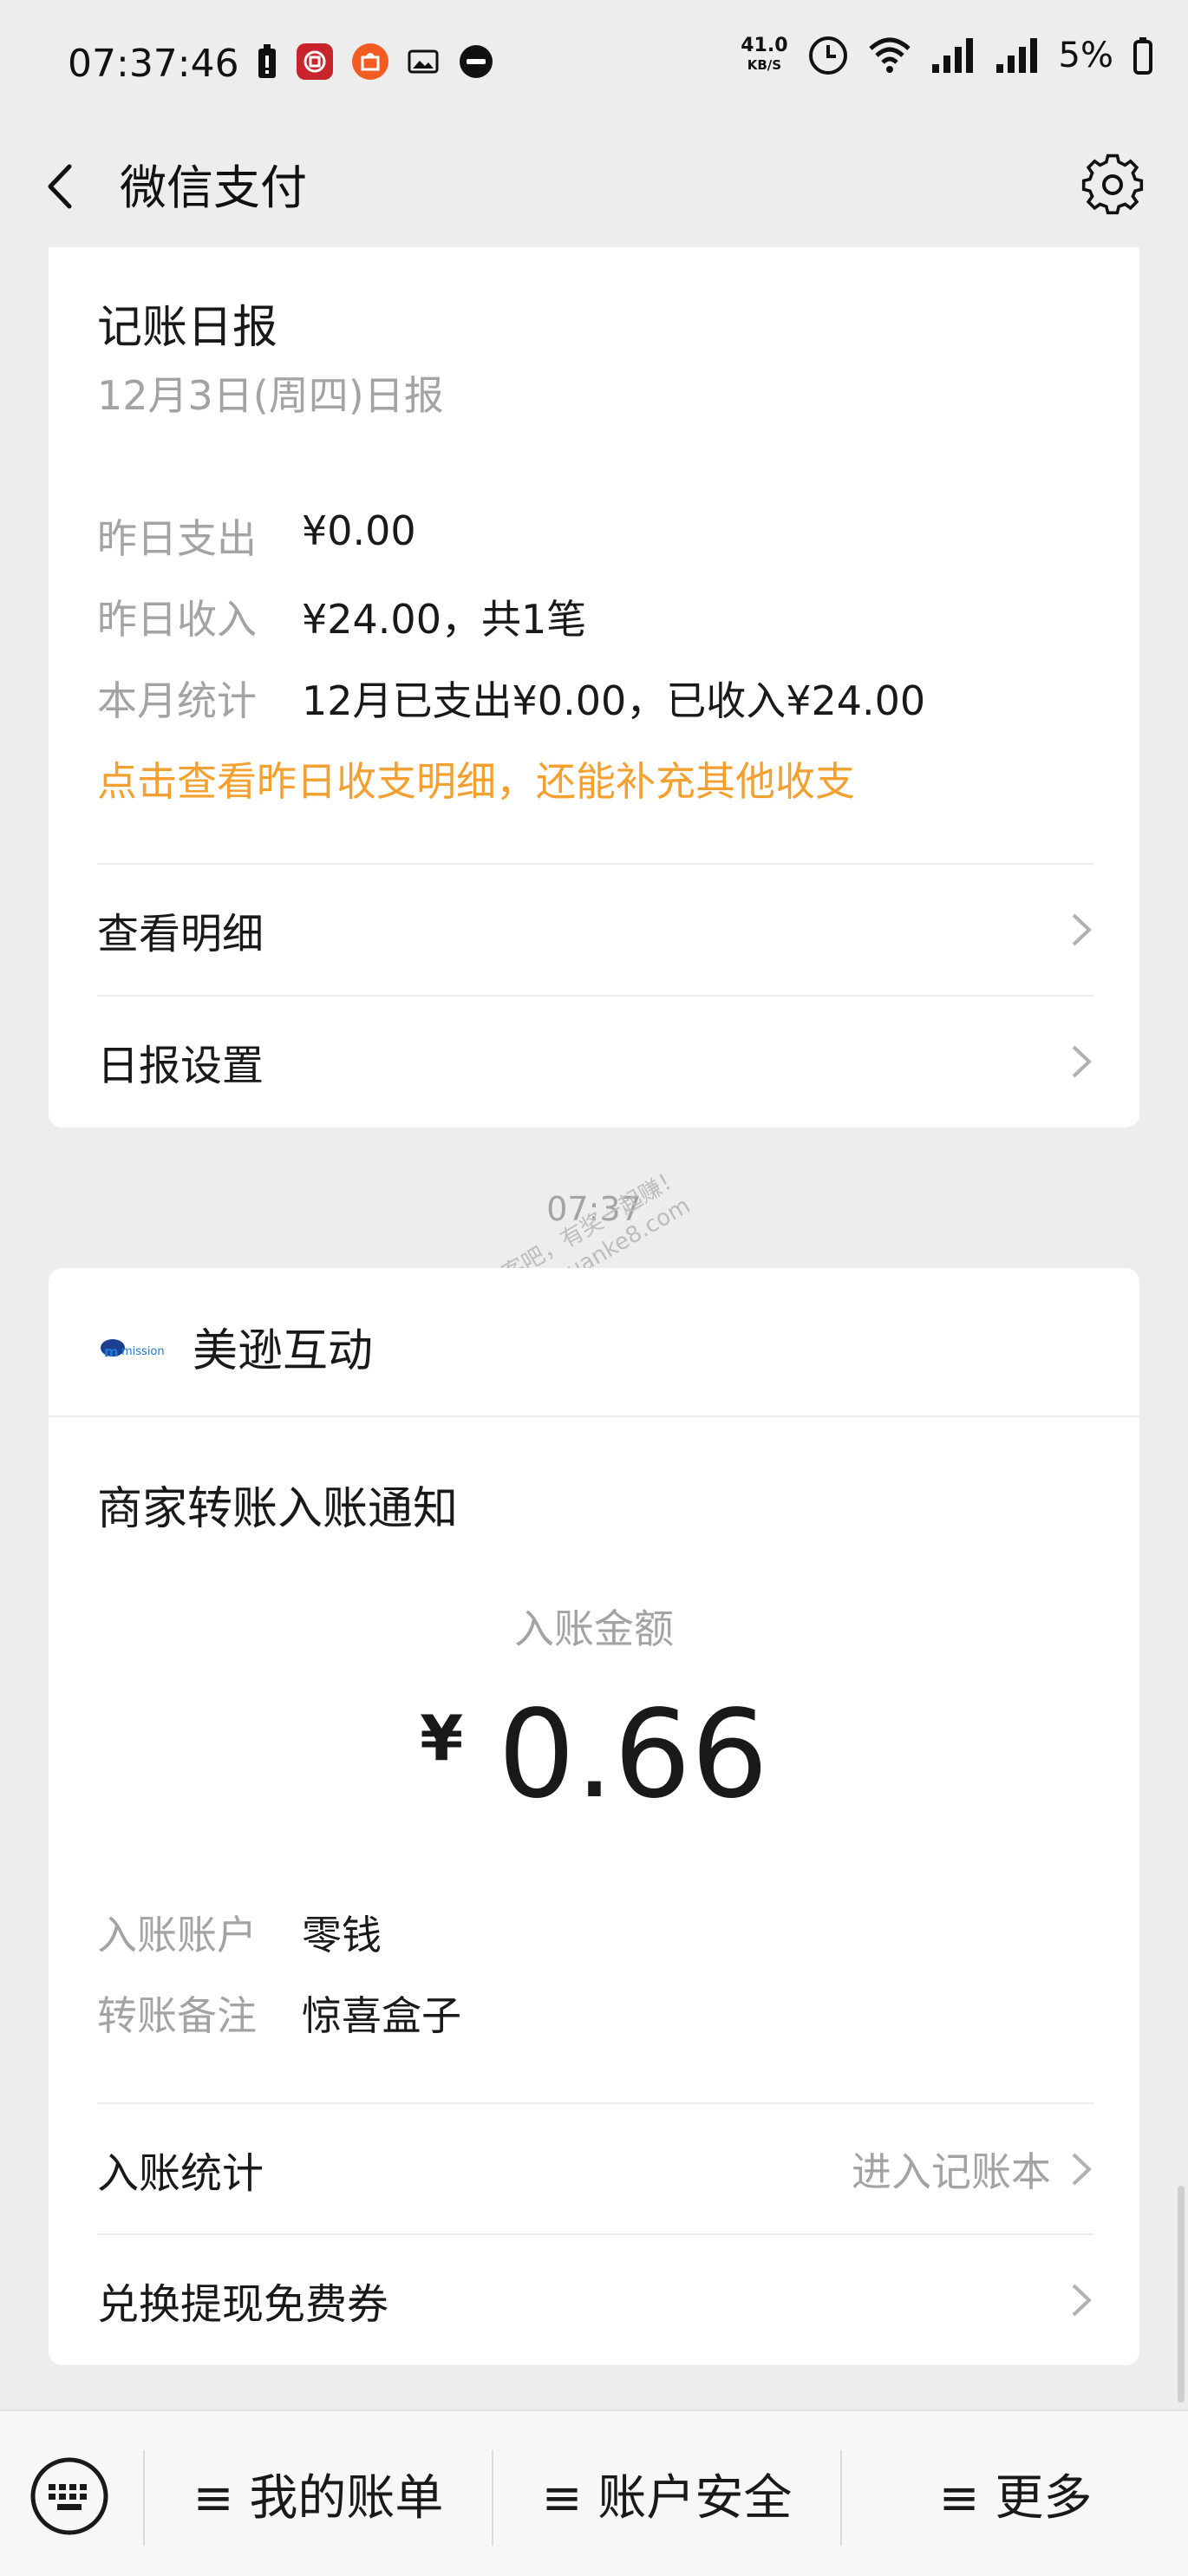  What do you see at coordinates (180, 934) in the screenshot?
I see `menu-label: 查看明细` at bounding box center [180, 934].